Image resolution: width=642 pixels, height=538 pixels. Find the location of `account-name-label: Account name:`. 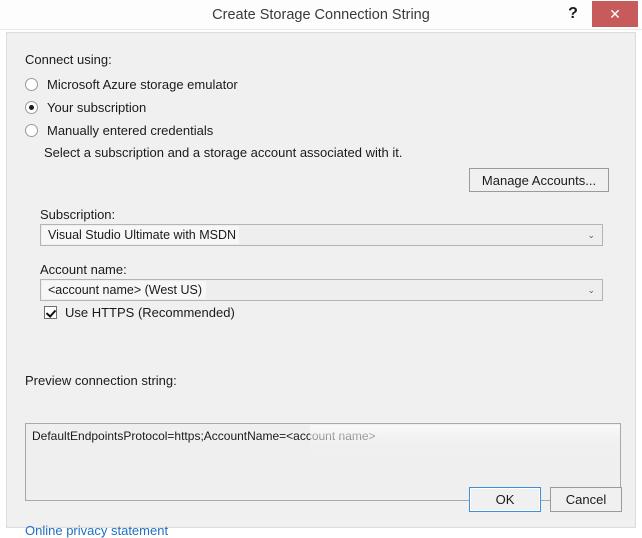

account-name-label: Account name: is located at coordinates (83, 269).